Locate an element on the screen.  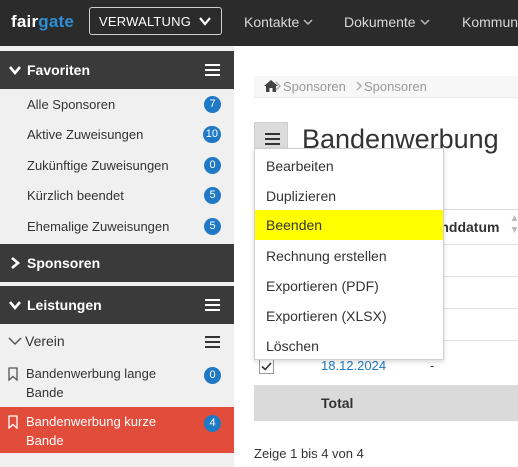
section-sponsoren: Sponsoren is located at coordinates (117, 263).